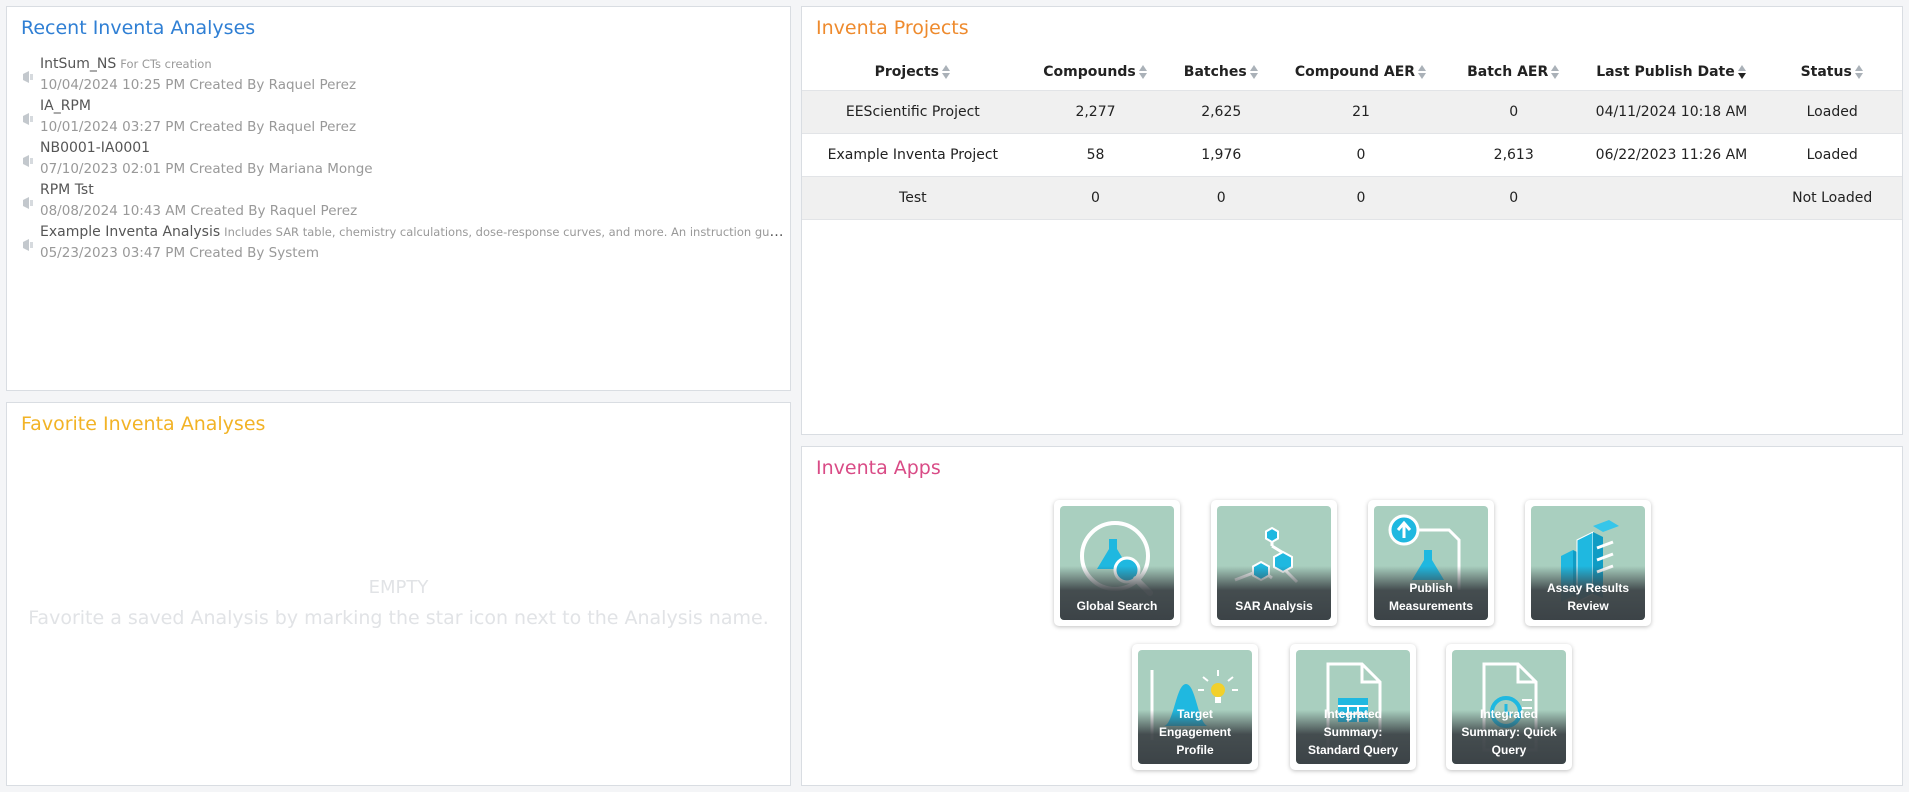 Image resolution: width=1909 pixels, height=792 pixels. Describe the element at coordinates (1514, 72) in the screenshot. I see `column-header-batch-aer: Batch AER` at that location.